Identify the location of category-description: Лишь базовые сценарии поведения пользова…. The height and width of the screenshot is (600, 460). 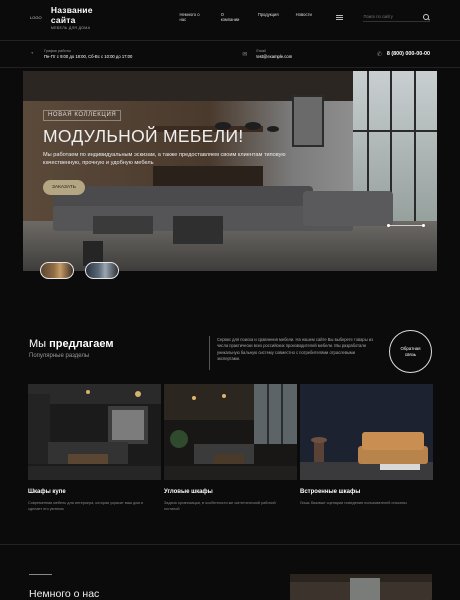
(353, 503).